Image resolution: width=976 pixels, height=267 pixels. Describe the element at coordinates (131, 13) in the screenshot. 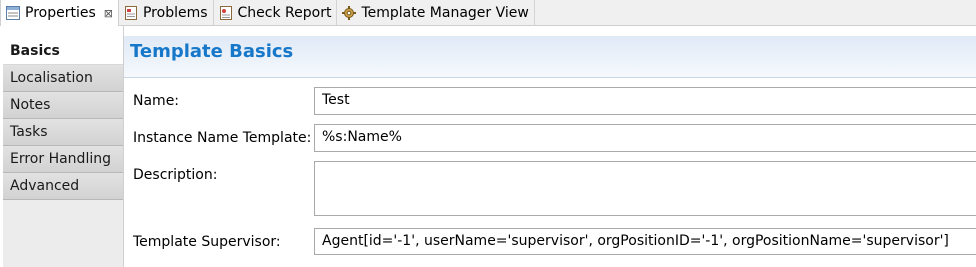

I see `problems-icon` at that location.